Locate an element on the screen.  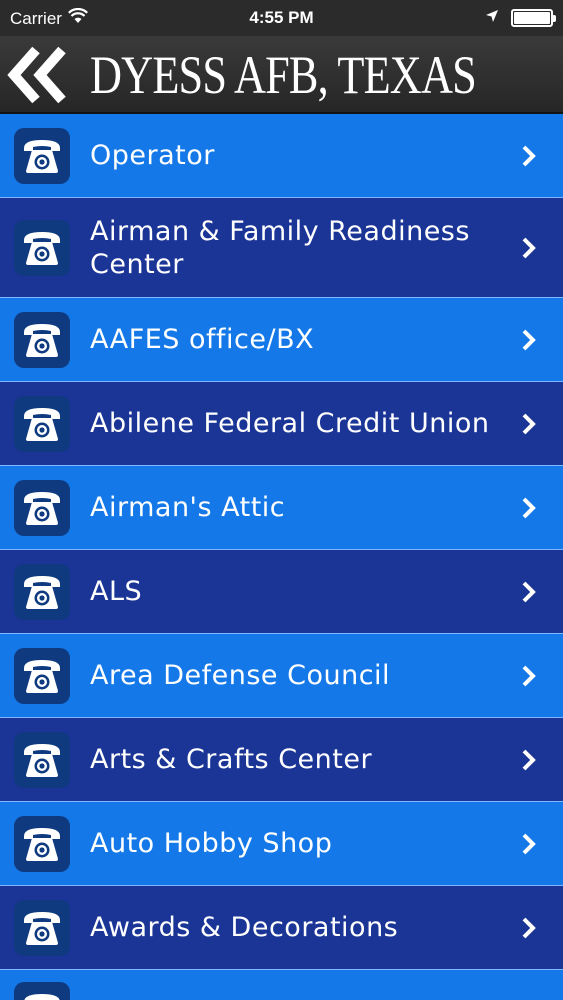
status-right is located at coordinates (520, 18).